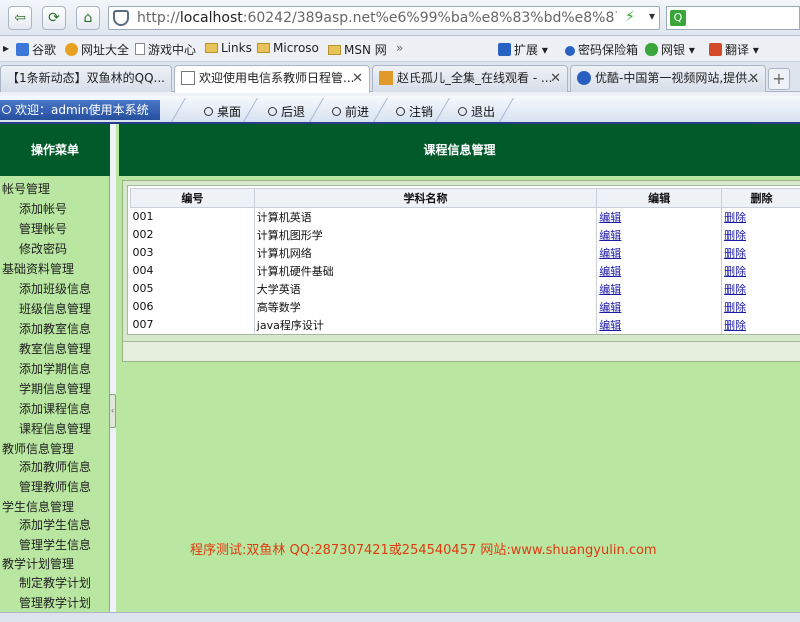 This screenshot has width=800, height=622. I want to click on user-icon, so click(6, 109).